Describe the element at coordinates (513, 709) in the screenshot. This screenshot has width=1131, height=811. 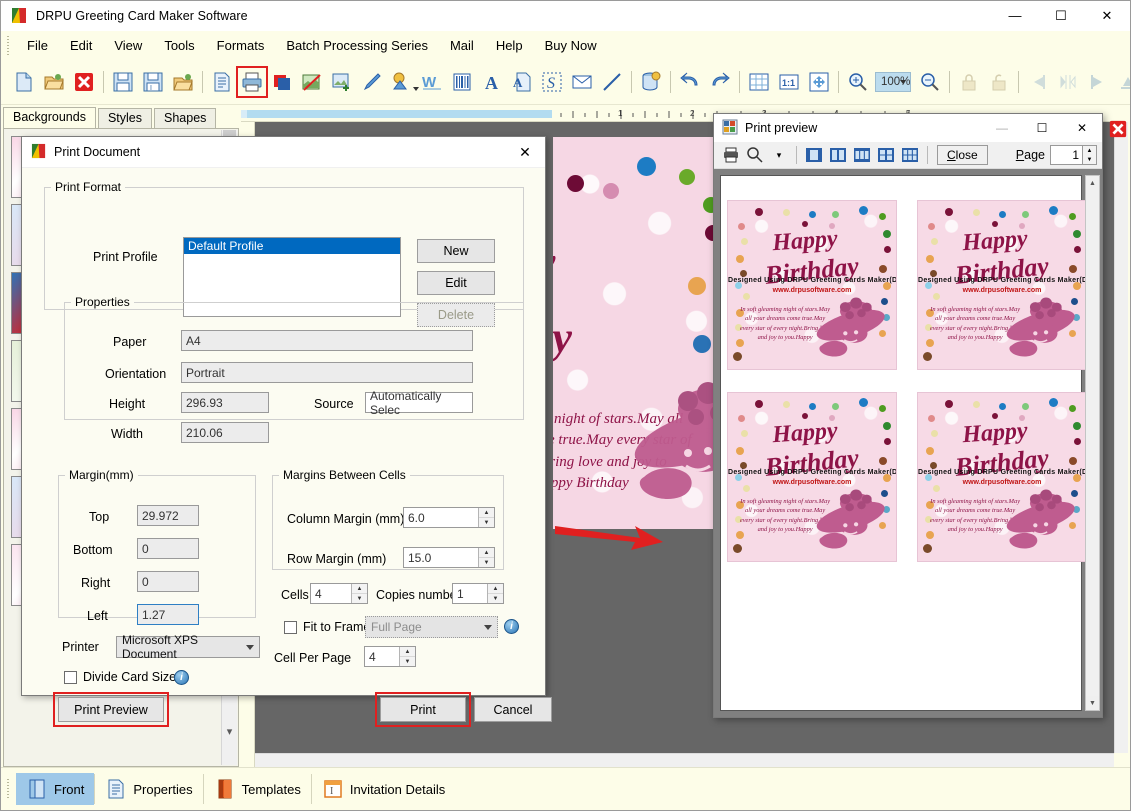
I see `cancel-button: Cancel` at that location.